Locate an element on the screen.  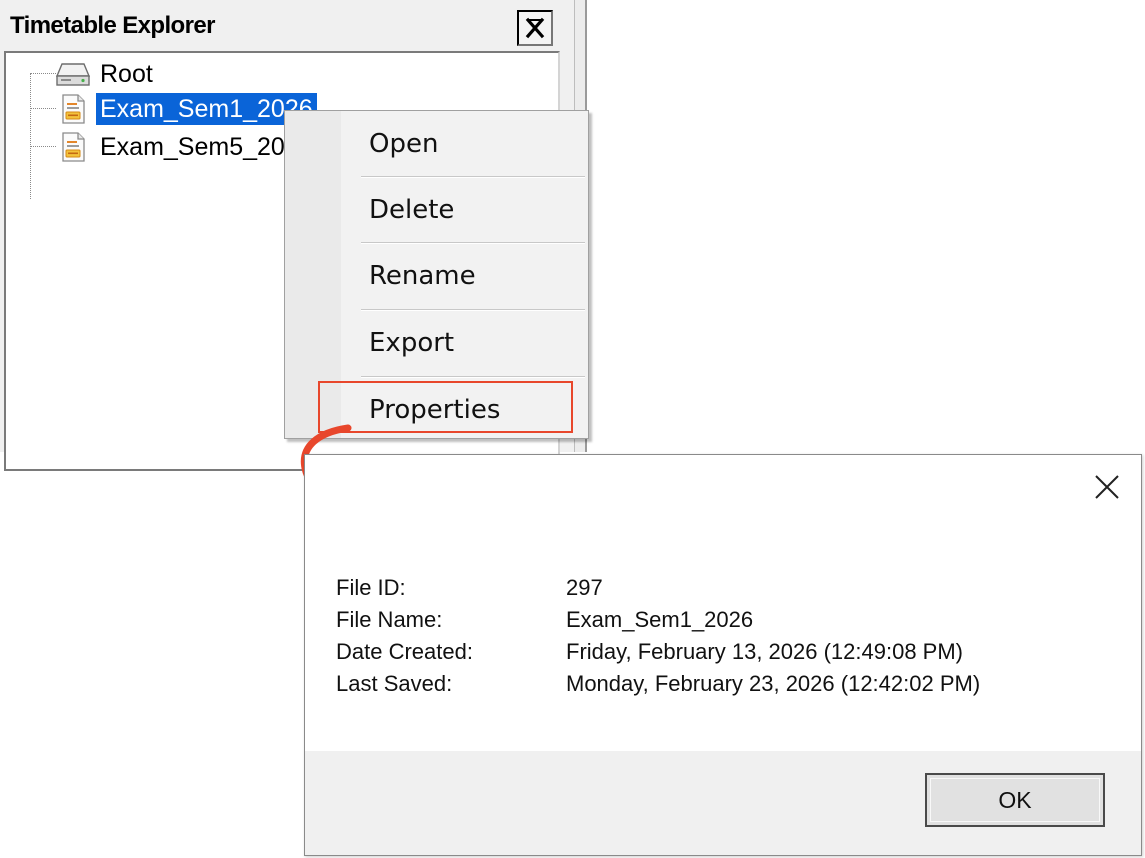
tree-node-label: Root is located at coordinates (126, 74).